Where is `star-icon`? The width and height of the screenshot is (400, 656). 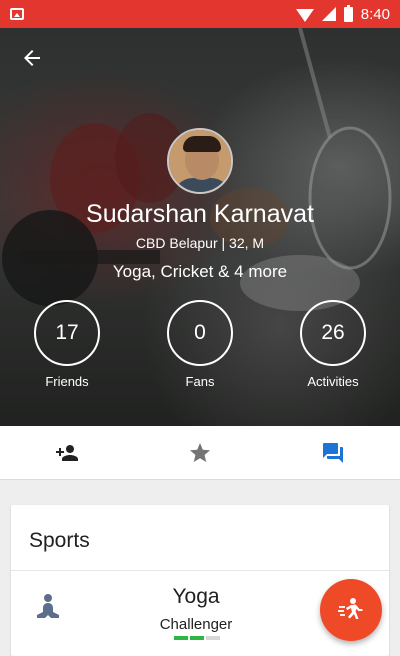 star-icon is located at coordinates (199, 452).